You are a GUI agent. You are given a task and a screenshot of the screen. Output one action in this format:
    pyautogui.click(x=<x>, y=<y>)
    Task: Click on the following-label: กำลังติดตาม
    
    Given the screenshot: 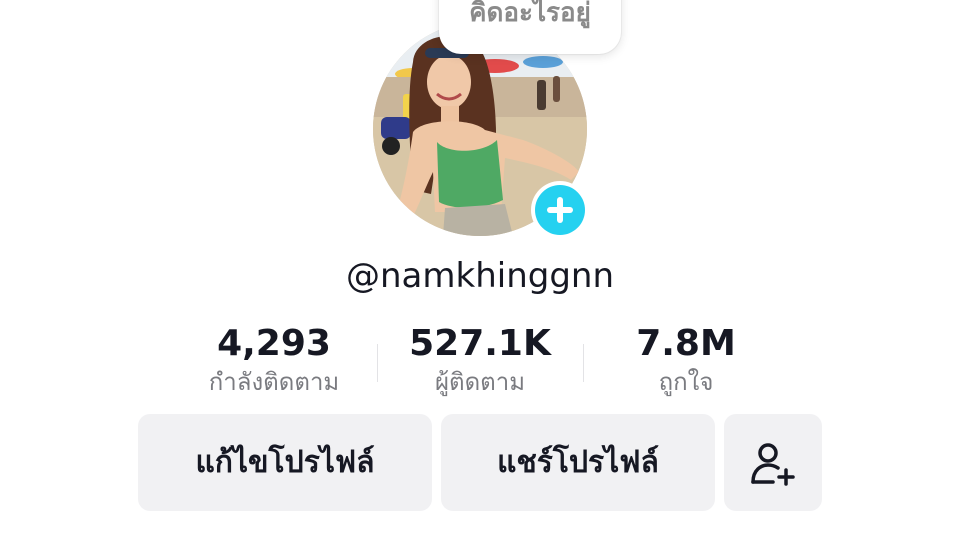 What is the action you would take?
    pyautogui.click(x=274, y=382)
    